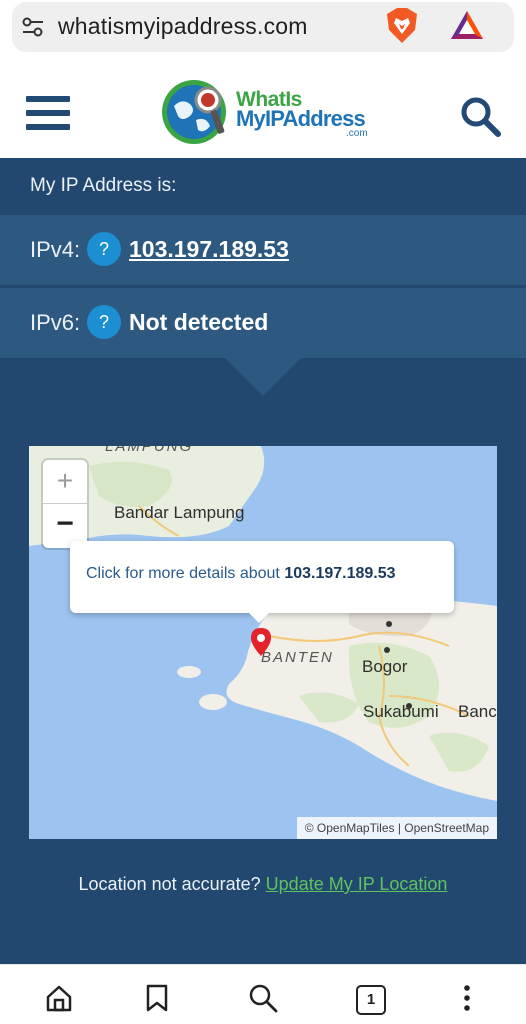  Describe the element at coordinates (59, 998) in the screenshot. I see `home-icon` at that location.